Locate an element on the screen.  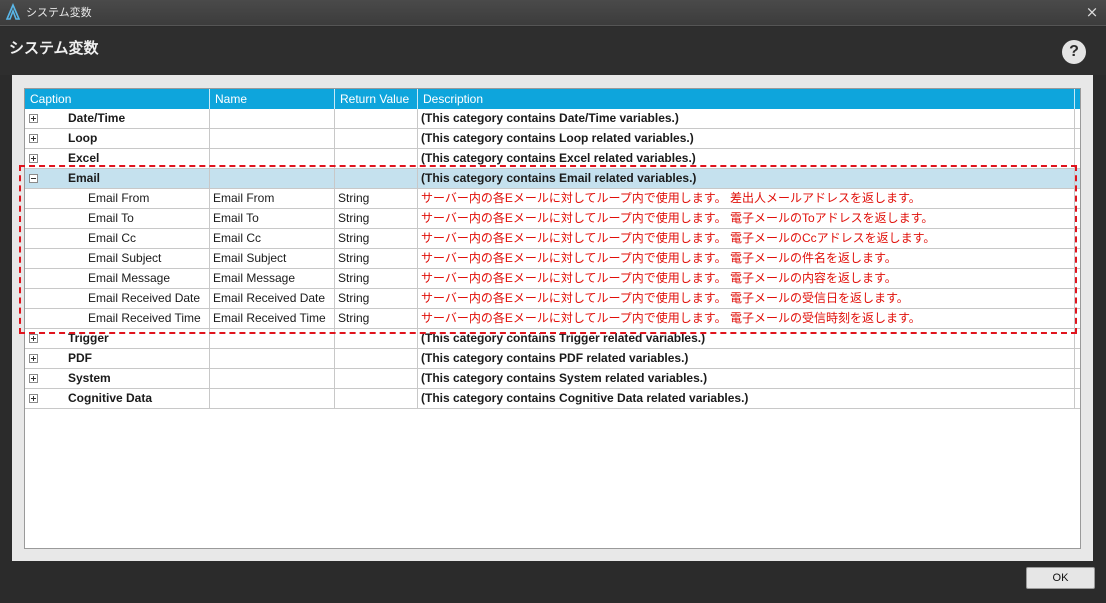
row-name: Email Received Date is located at coordinates (272, 299).